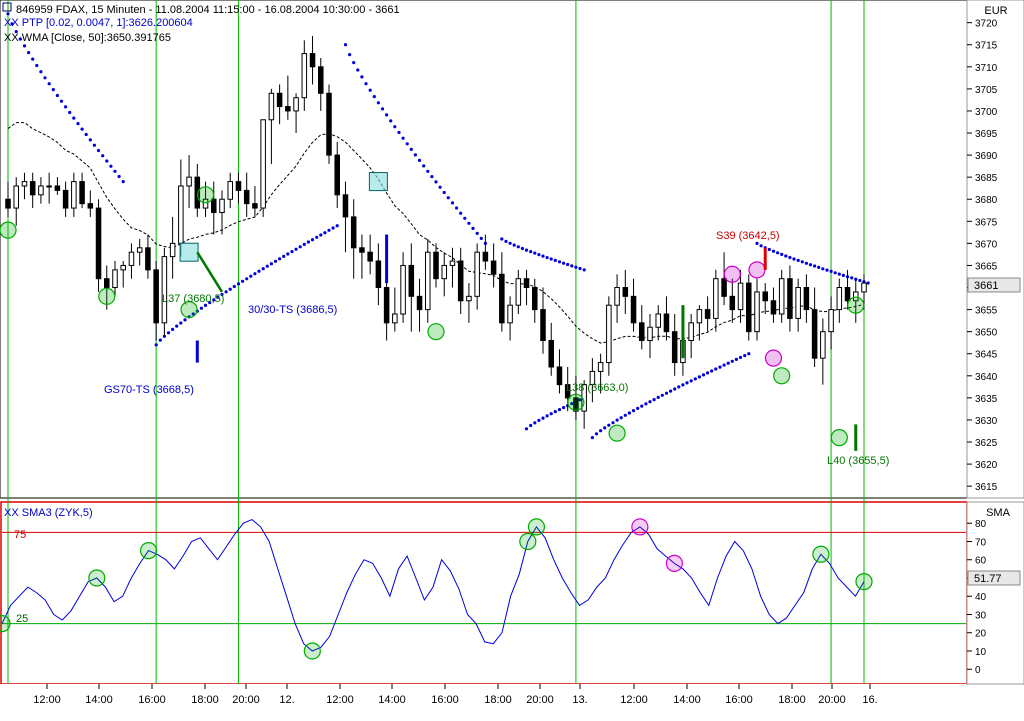  I want to click on price-tick-label: 3615, so click(986, 487).